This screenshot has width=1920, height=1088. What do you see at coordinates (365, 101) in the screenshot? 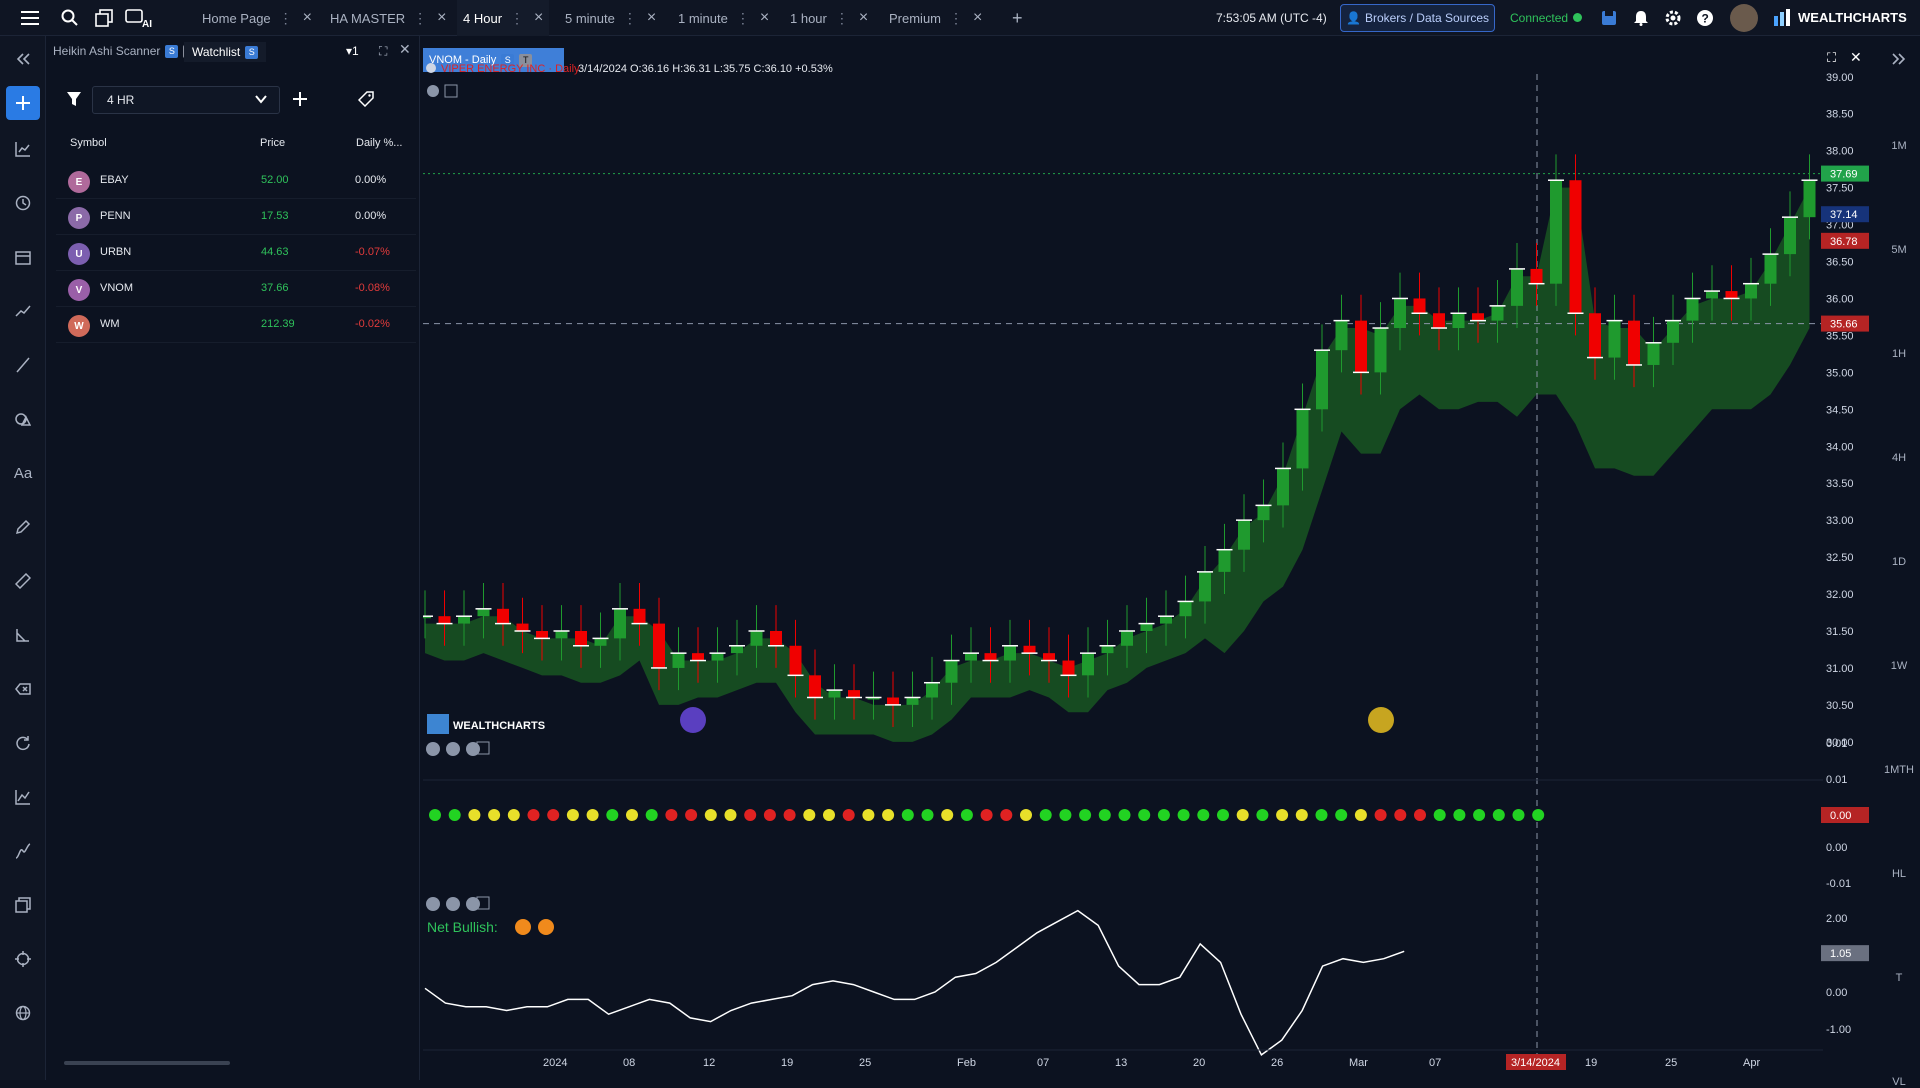
I see `tag-icon` at bounding box center [365, 101].